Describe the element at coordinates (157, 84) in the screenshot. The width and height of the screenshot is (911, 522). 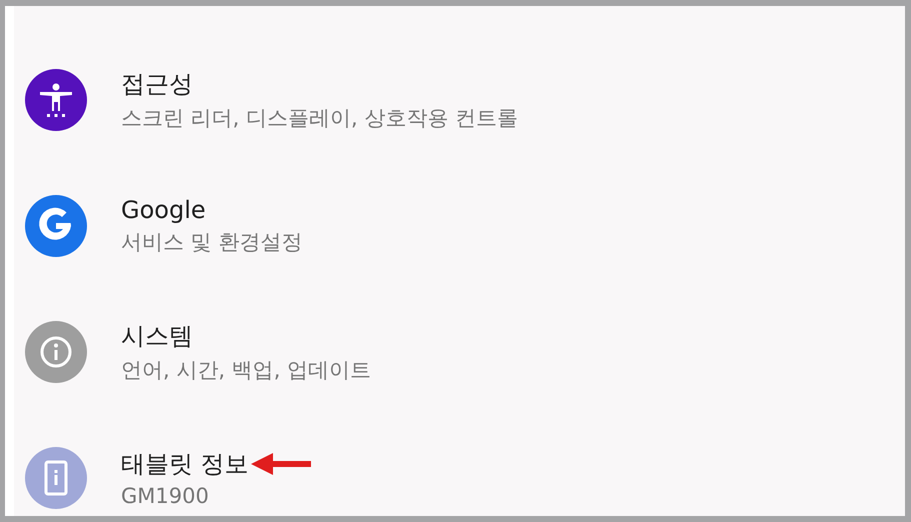
I see `item-title: 접근성` at that location.